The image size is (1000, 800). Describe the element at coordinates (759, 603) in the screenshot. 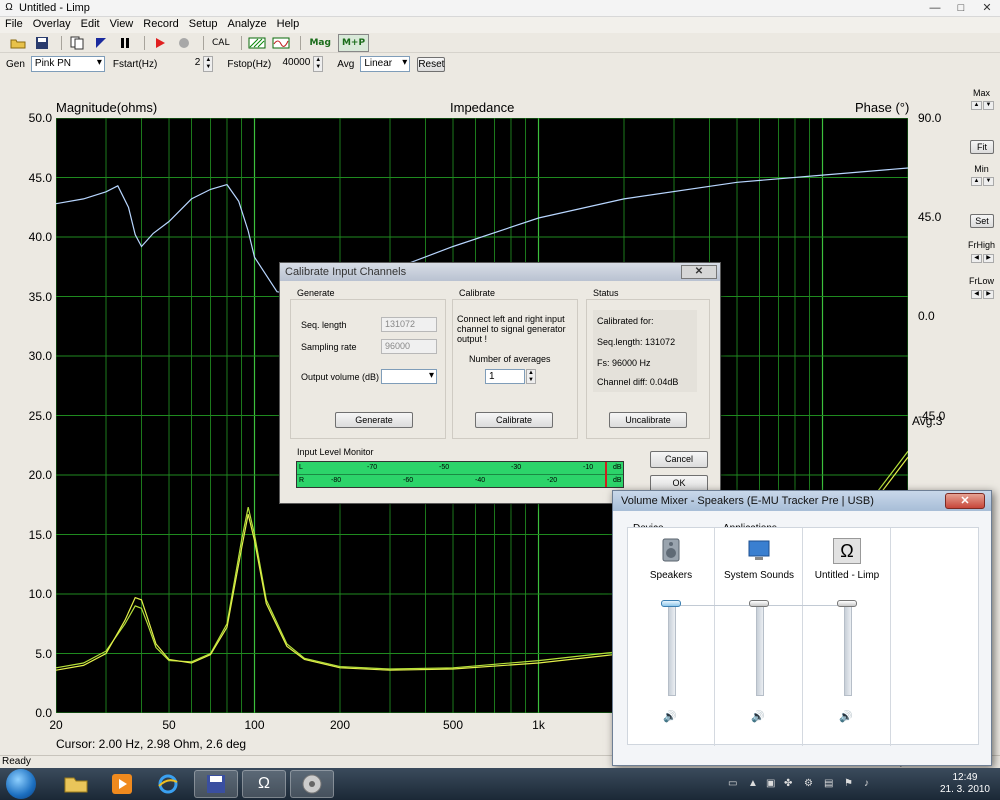

I see `system-sounds-volume-slider` at that location.